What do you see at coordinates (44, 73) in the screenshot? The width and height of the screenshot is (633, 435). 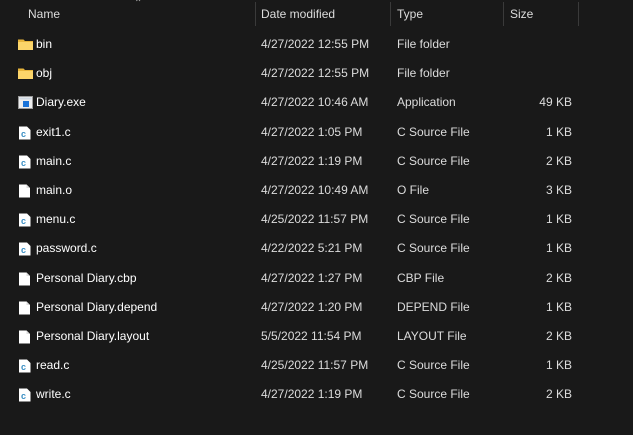 I see `file-name: obj` at bounding box center [44, 73].